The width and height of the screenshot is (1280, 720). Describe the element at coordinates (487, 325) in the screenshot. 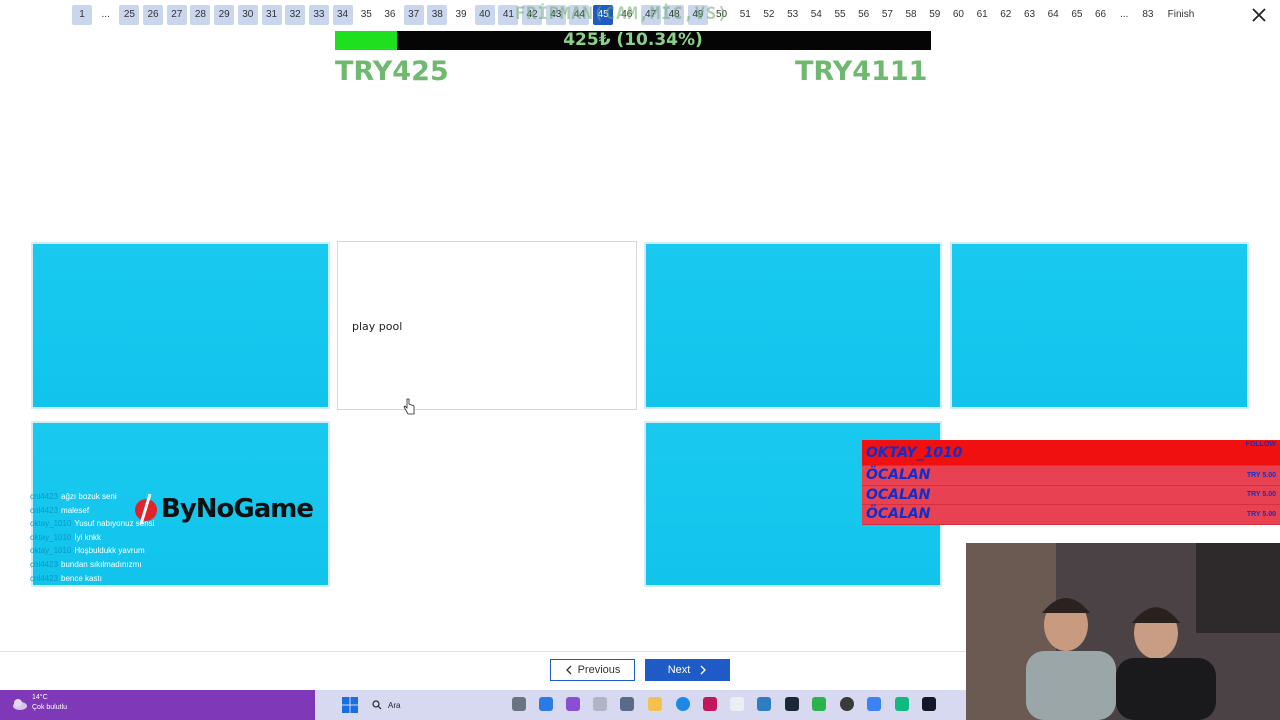

I see `memory-card-2: play pool` at that location.